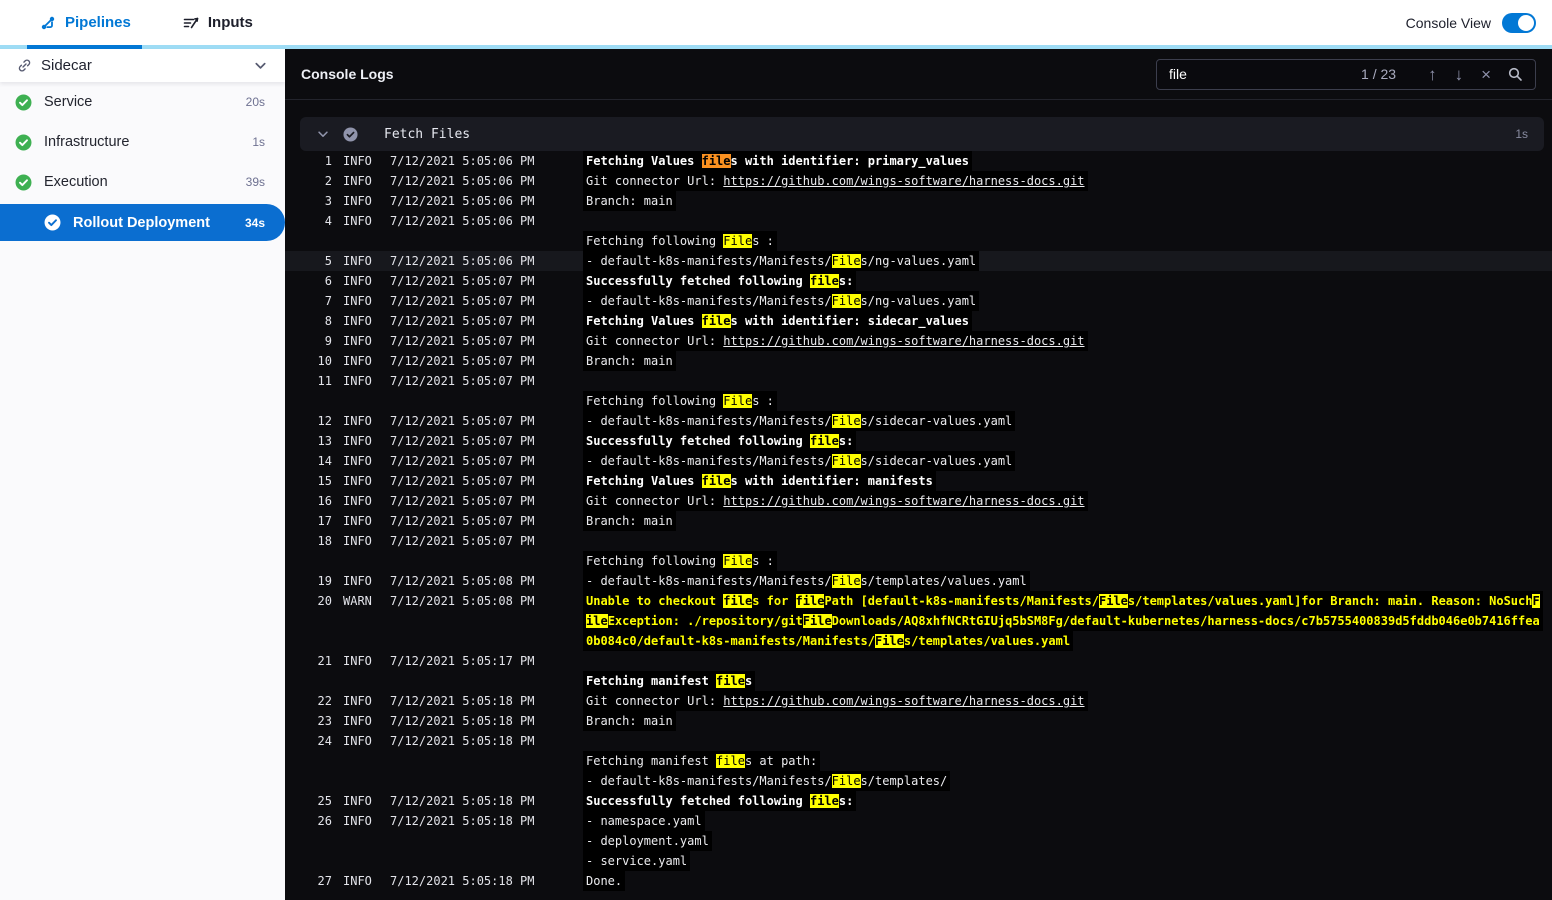 This screenshot has height=900, width=1552. I want to click on log-message: - service.yaml, so click(637, 861).